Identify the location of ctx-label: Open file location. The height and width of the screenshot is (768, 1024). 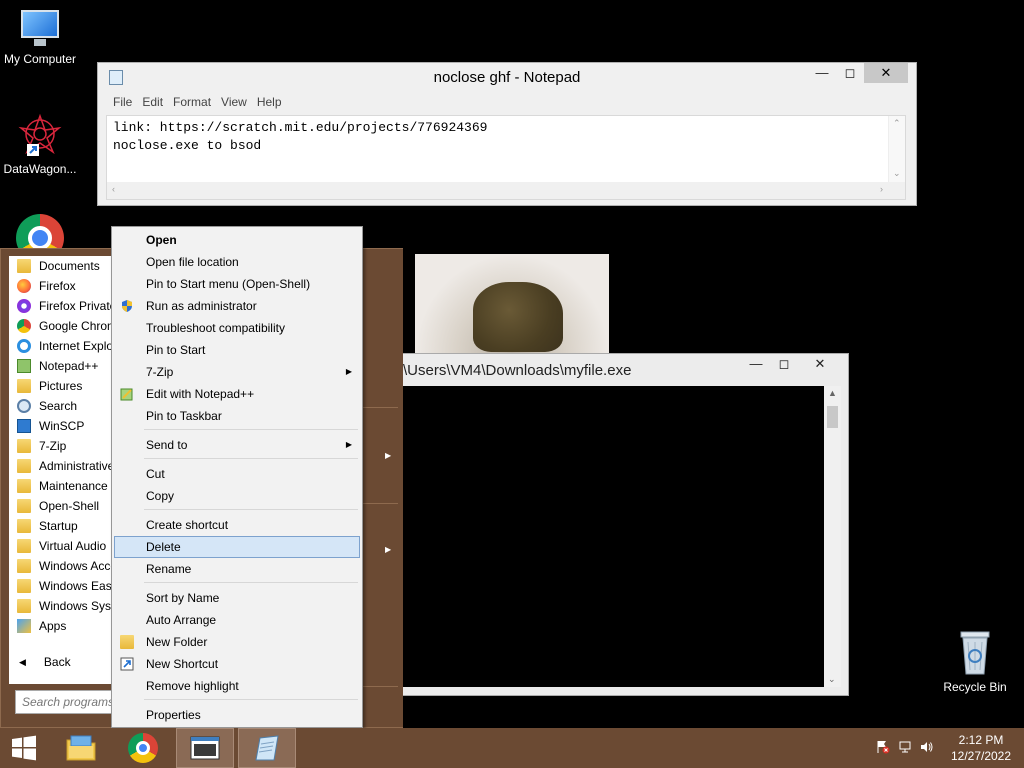
(192, 262).